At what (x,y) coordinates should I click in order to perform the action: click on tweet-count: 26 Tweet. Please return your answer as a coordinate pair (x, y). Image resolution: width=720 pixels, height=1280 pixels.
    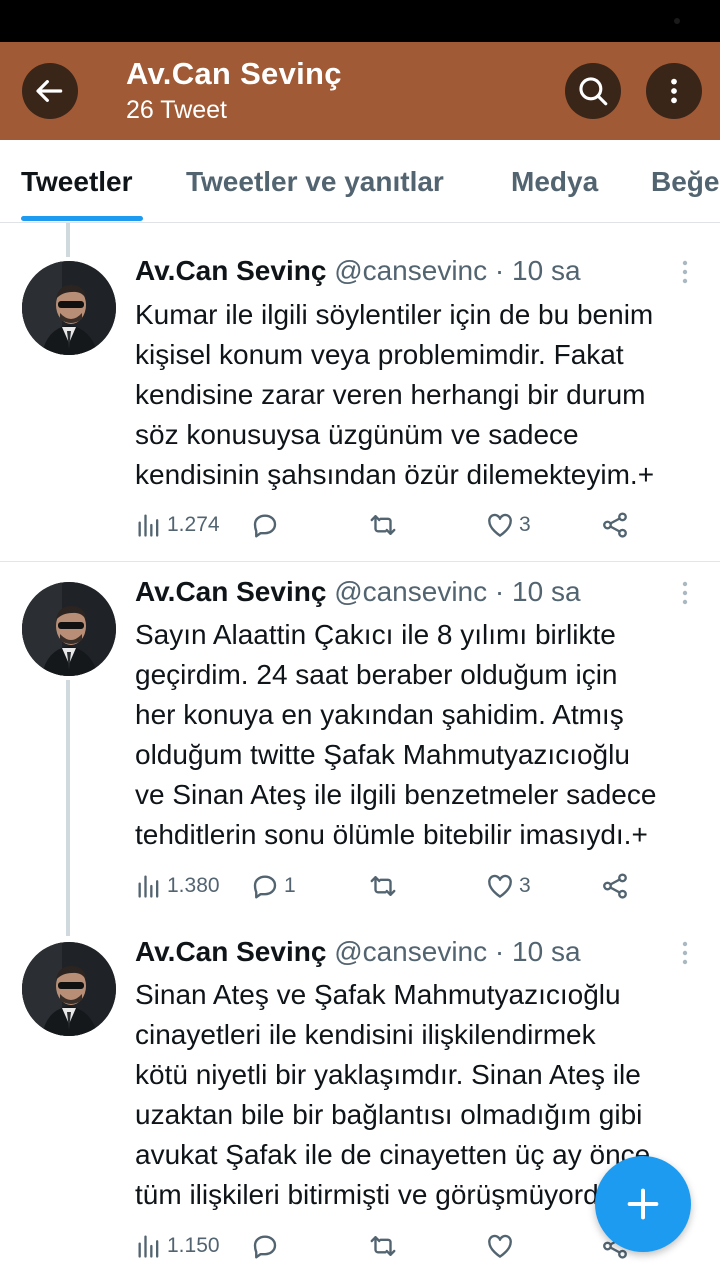
    Looking at the image, I should click on (177, 110).